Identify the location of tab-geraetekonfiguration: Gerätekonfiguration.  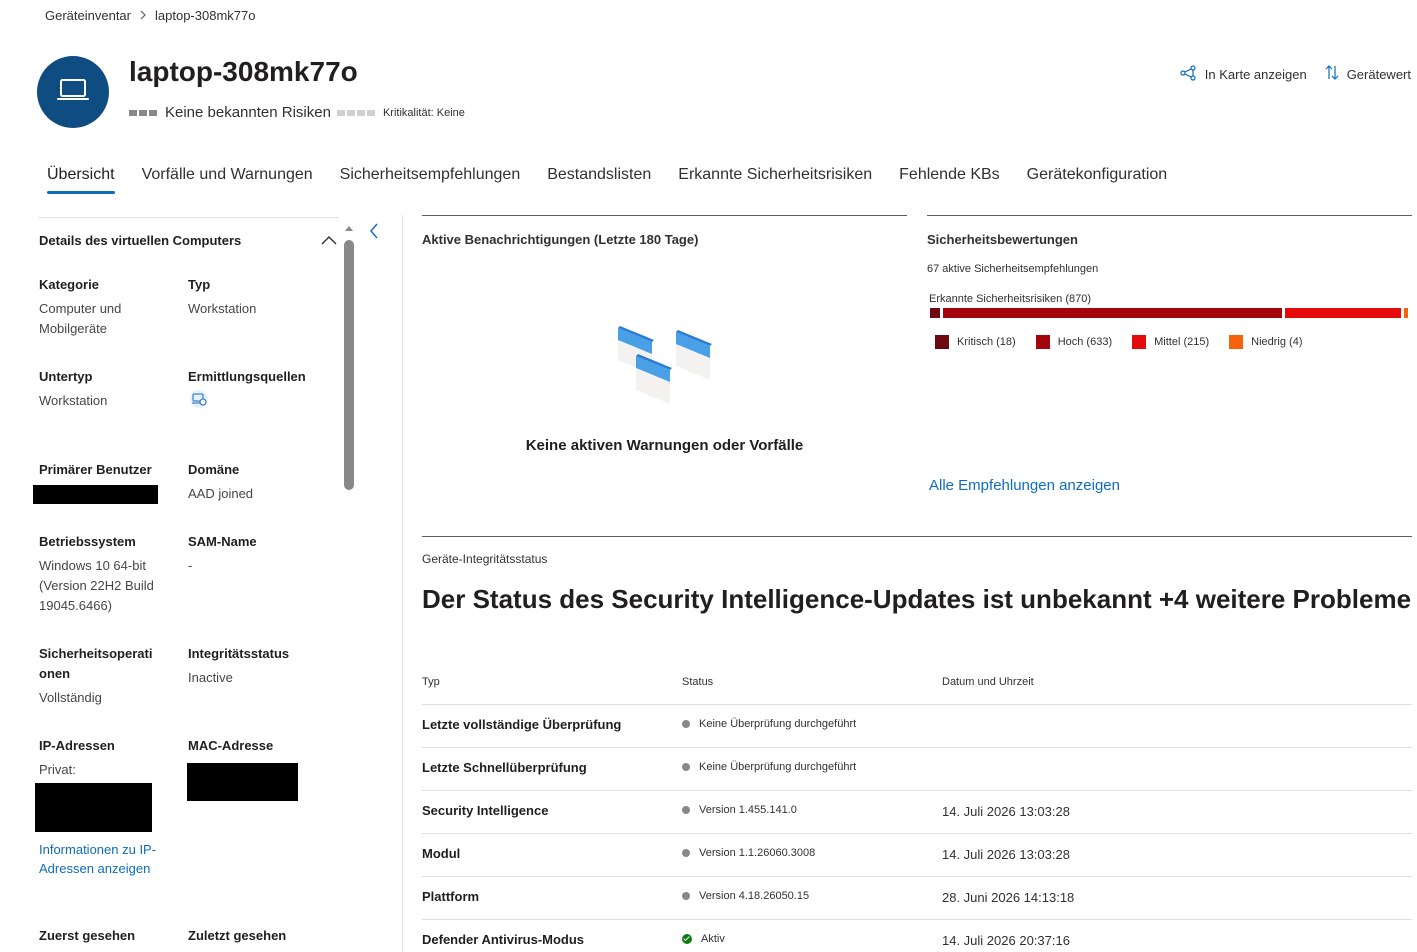
(1097, 180).